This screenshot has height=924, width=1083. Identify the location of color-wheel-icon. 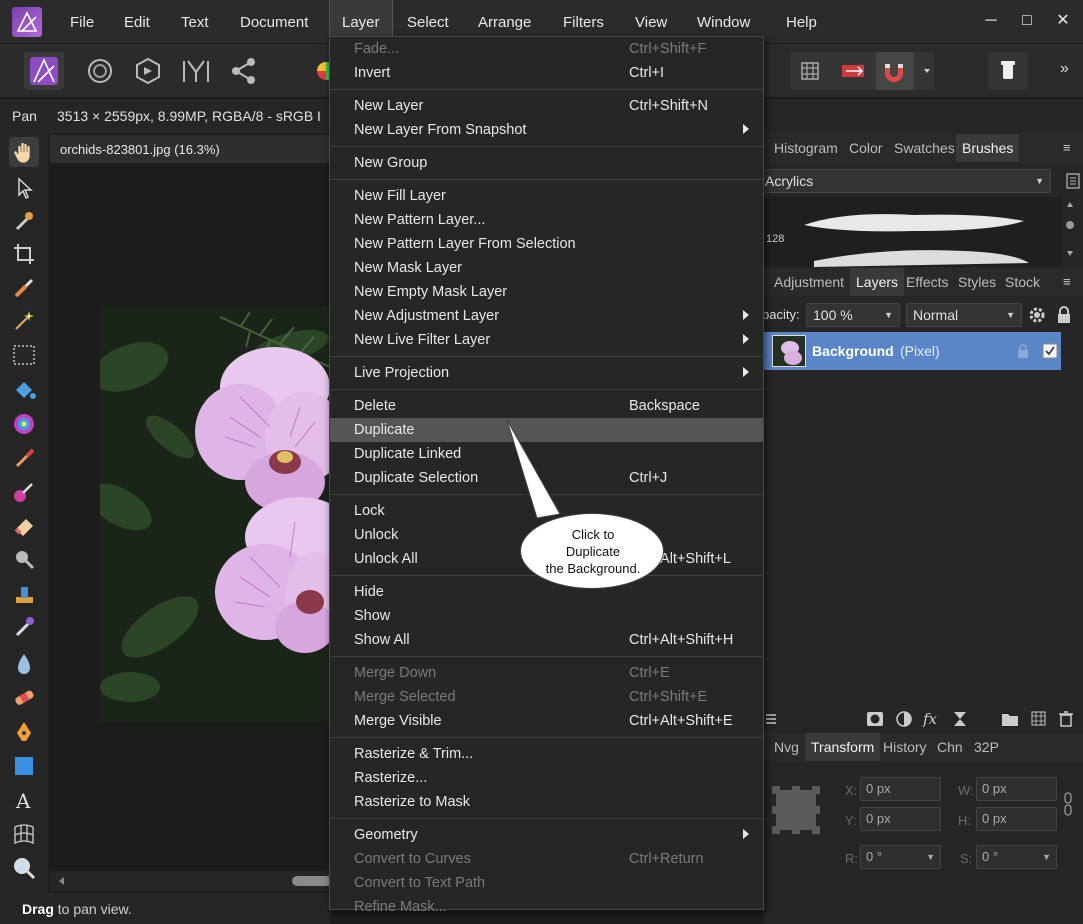
(323, 71).